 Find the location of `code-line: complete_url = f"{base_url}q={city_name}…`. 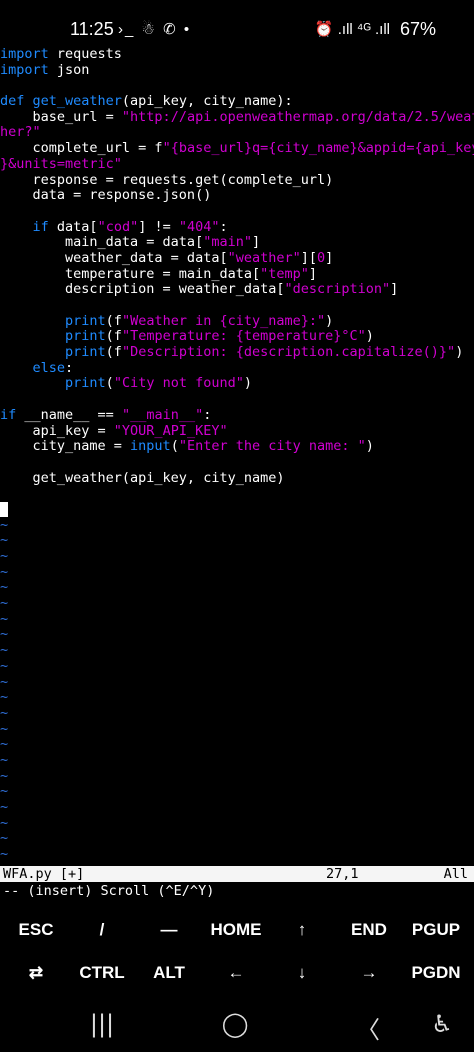

code-line: complete_url = f"{base_url}q={city_name}… is located at coordinates (237, 149).